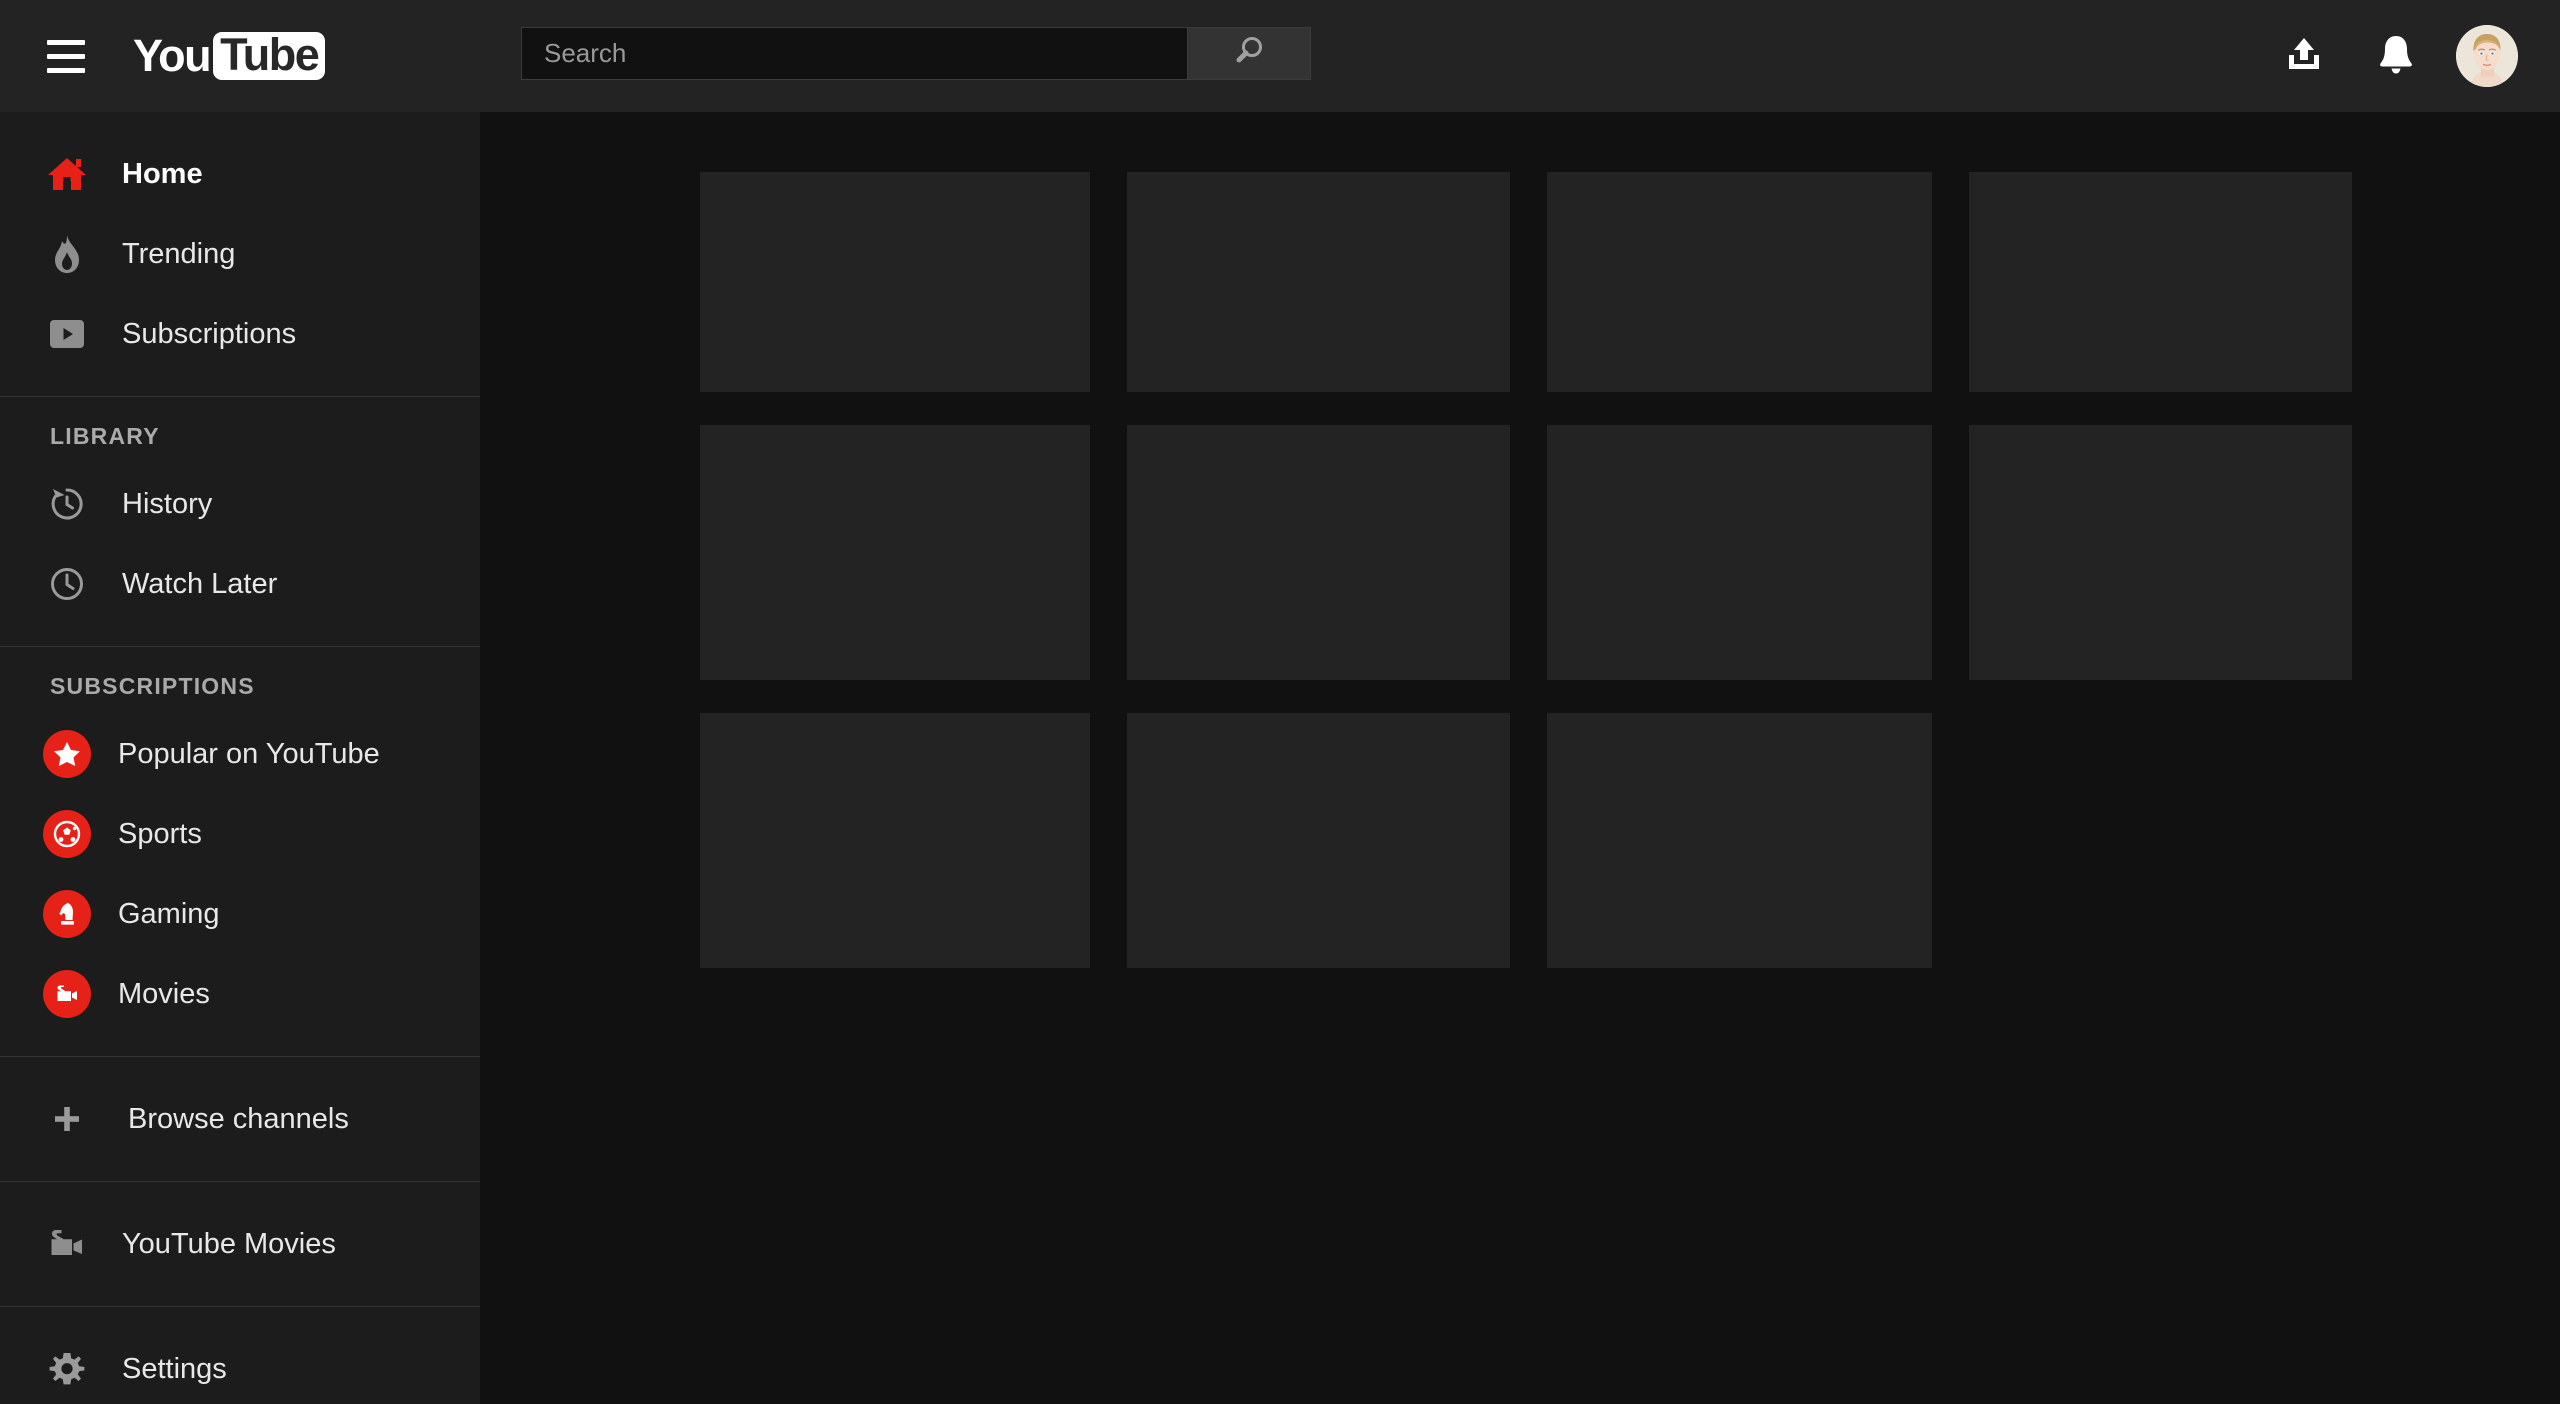 This screenshot has height=1404, width=2560. I want to click on logo-you-text: You, so click(172, 55).